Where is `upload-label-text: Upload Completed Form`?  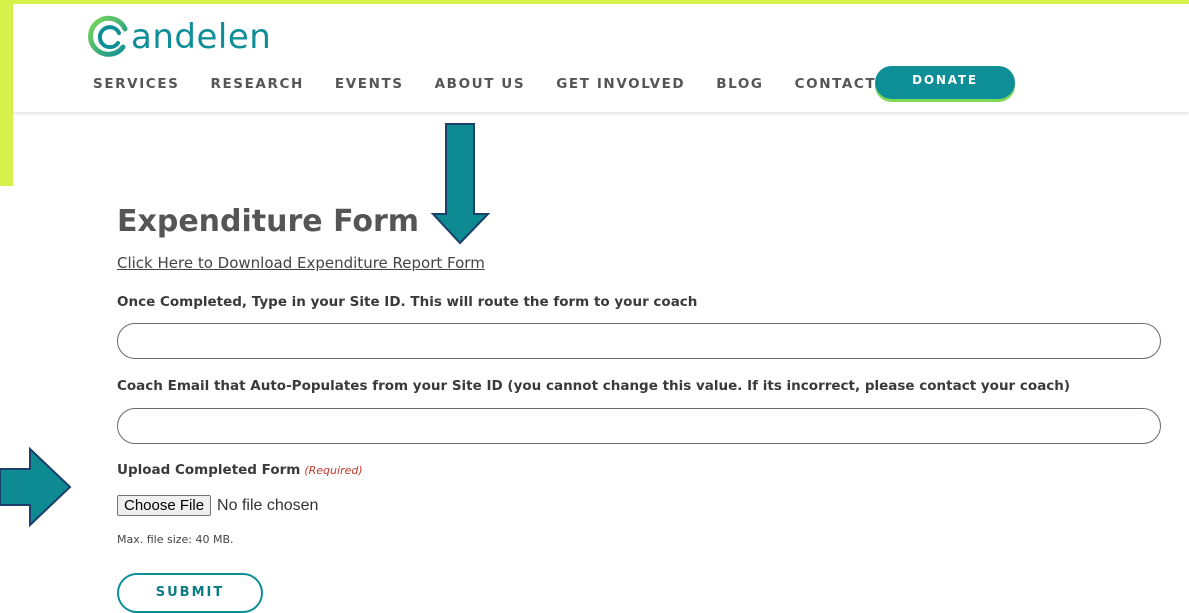
upload-label-text: Upload Completed Form is located at coordinates (209, 470).